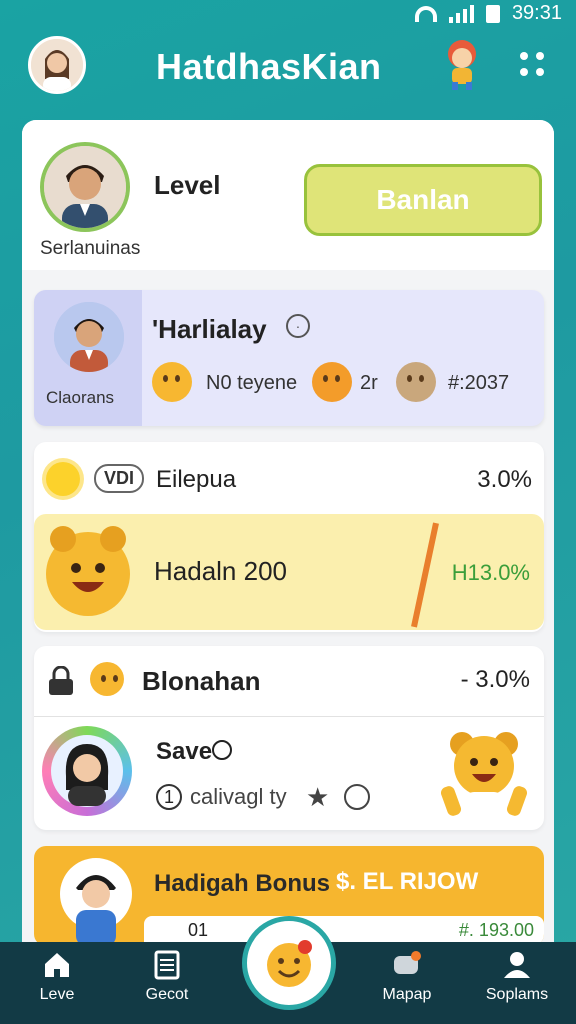 This screenshot has height=1024, width=576. I want to click on stat-card-percent: 3.0%, so click(504, 479).